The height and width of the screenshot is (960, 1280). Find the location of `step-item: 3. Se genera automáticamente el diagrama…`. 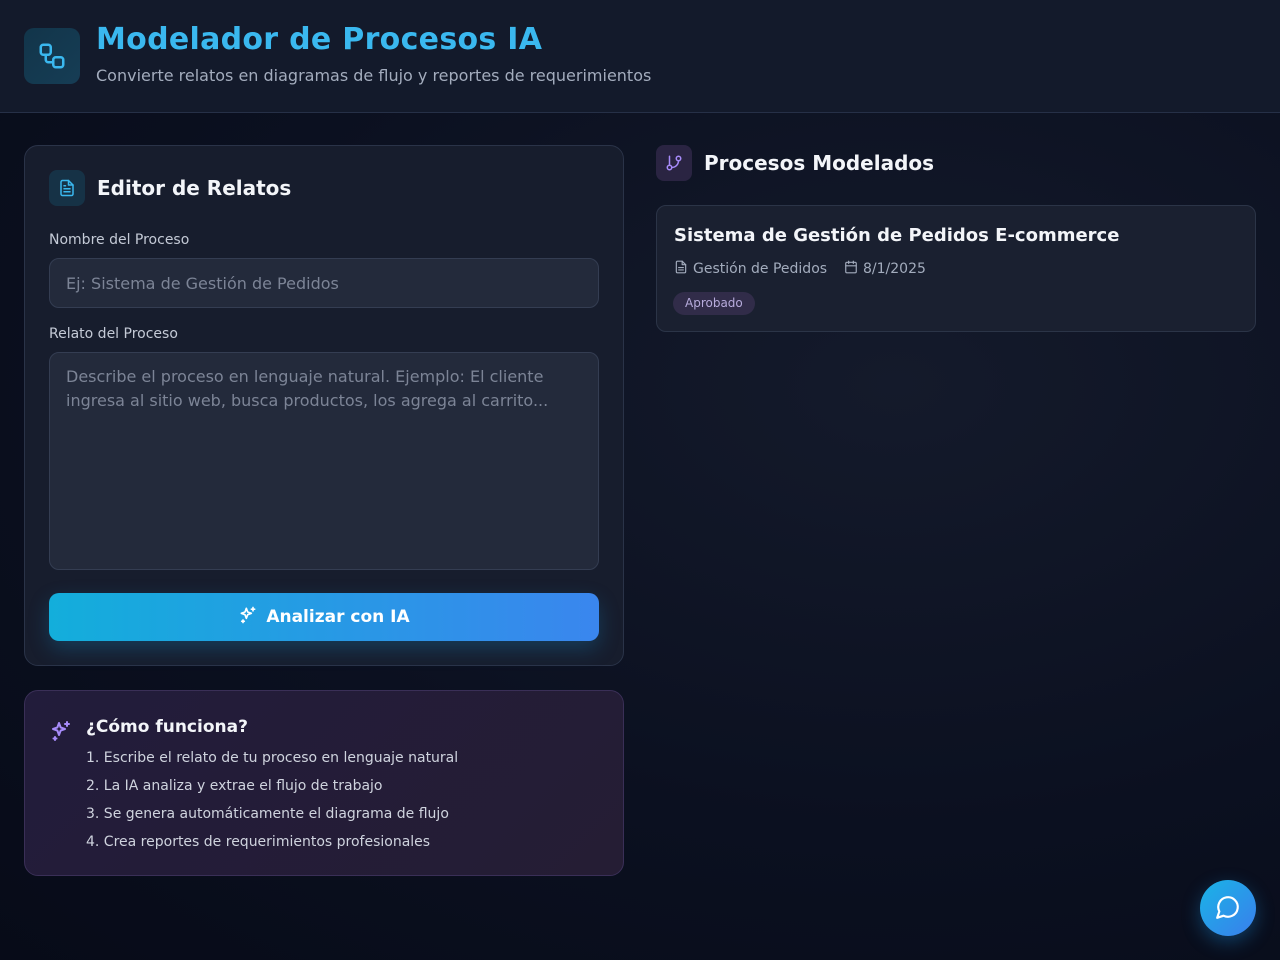

step-item: 3. Se genera automáticamente el diagrama… is located at coordinates (267, 814).